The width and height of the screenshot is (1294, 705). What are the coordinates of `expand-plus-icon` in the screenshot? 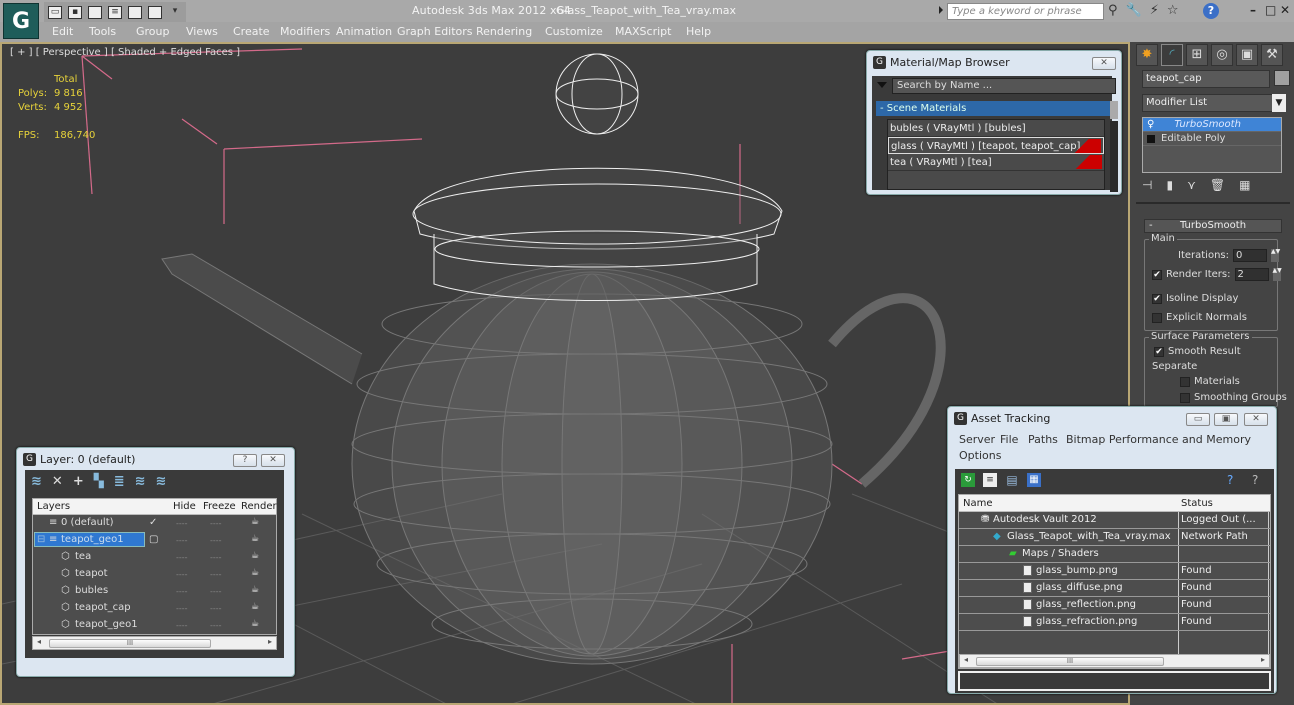 It's located at (1151, 138).